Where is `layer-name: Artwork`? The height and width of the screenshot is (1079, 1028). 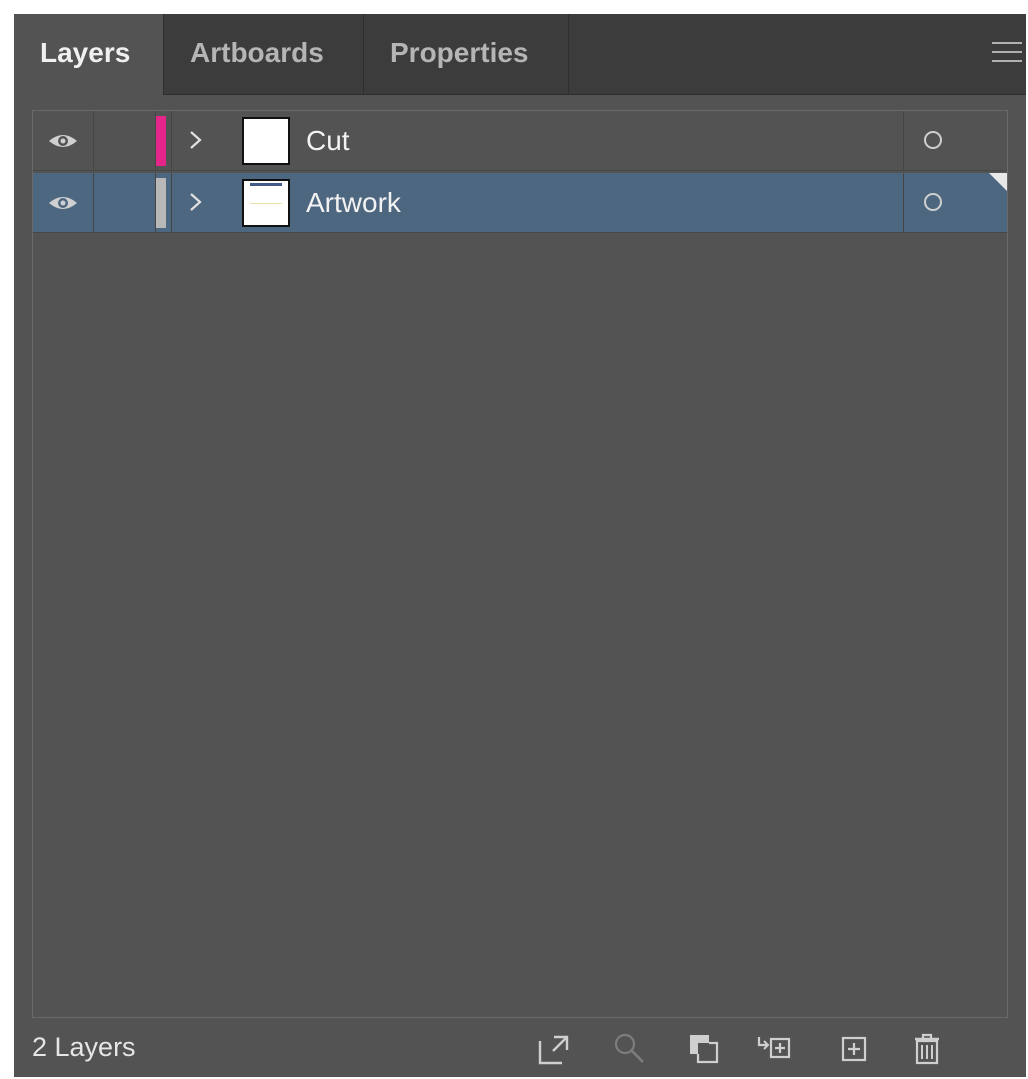 layer-name: Artwork is located at coordinates (353, 203).